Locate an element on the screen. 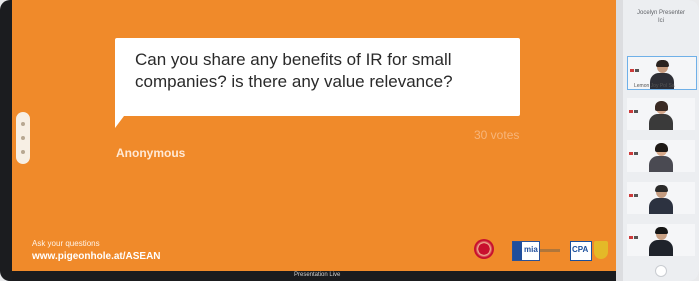 This screenshot has height=281, width=699. panel-title-name: Jocelyn Presenter is located at coordinates (661, 13).